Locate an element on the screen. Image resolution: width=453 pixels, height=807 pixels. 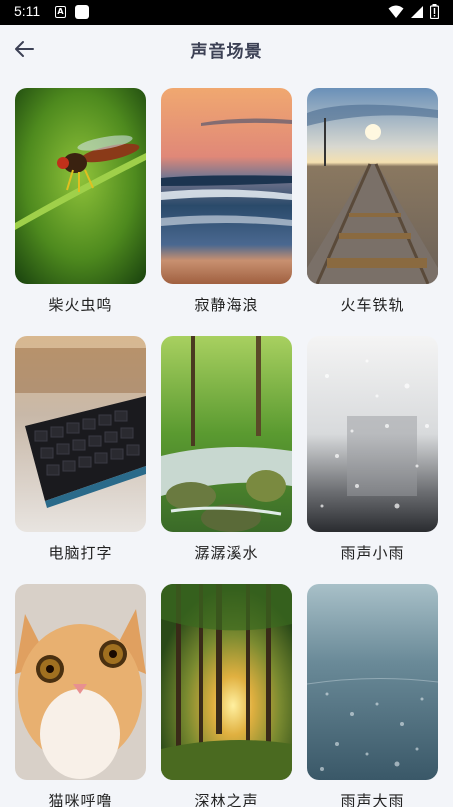
scene-card-forest-sounds: 深林之声 is located at coordinates (226, 695).